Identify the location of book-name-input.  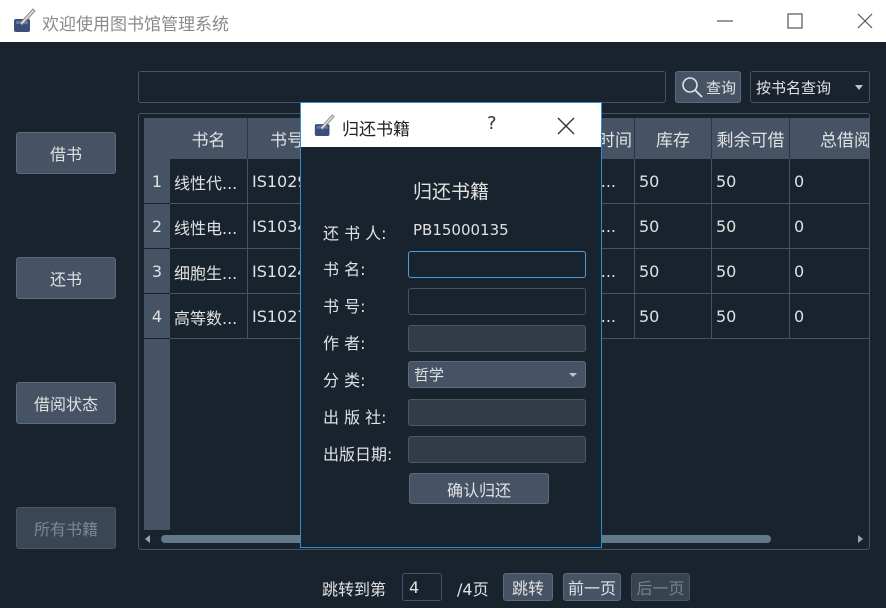
(497, 264).